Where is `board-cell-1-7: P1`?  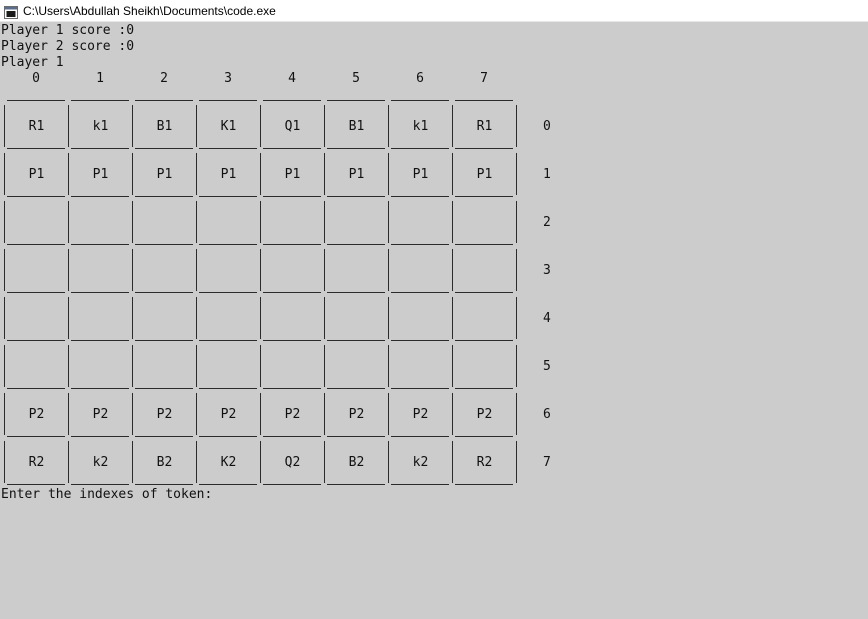 board-cell-1-7: P1 is located at coordinates (484, 175).